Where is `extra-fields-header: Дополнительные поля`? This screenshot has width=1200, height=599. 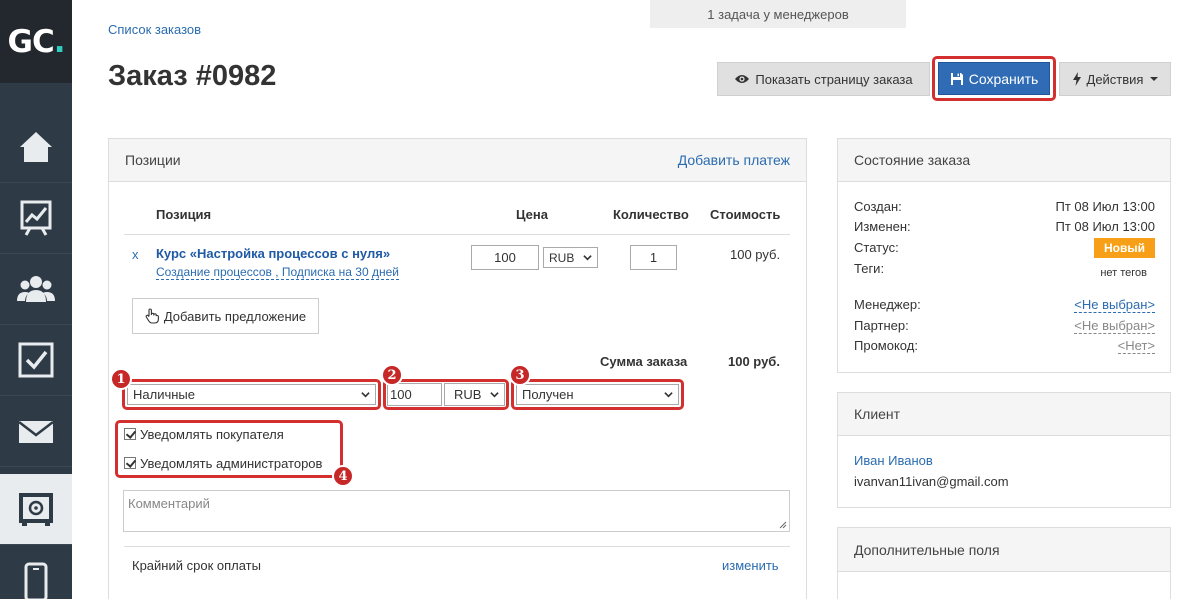
extra-fields-header: Дополнительные поля is located at coordinates (1004, 550).